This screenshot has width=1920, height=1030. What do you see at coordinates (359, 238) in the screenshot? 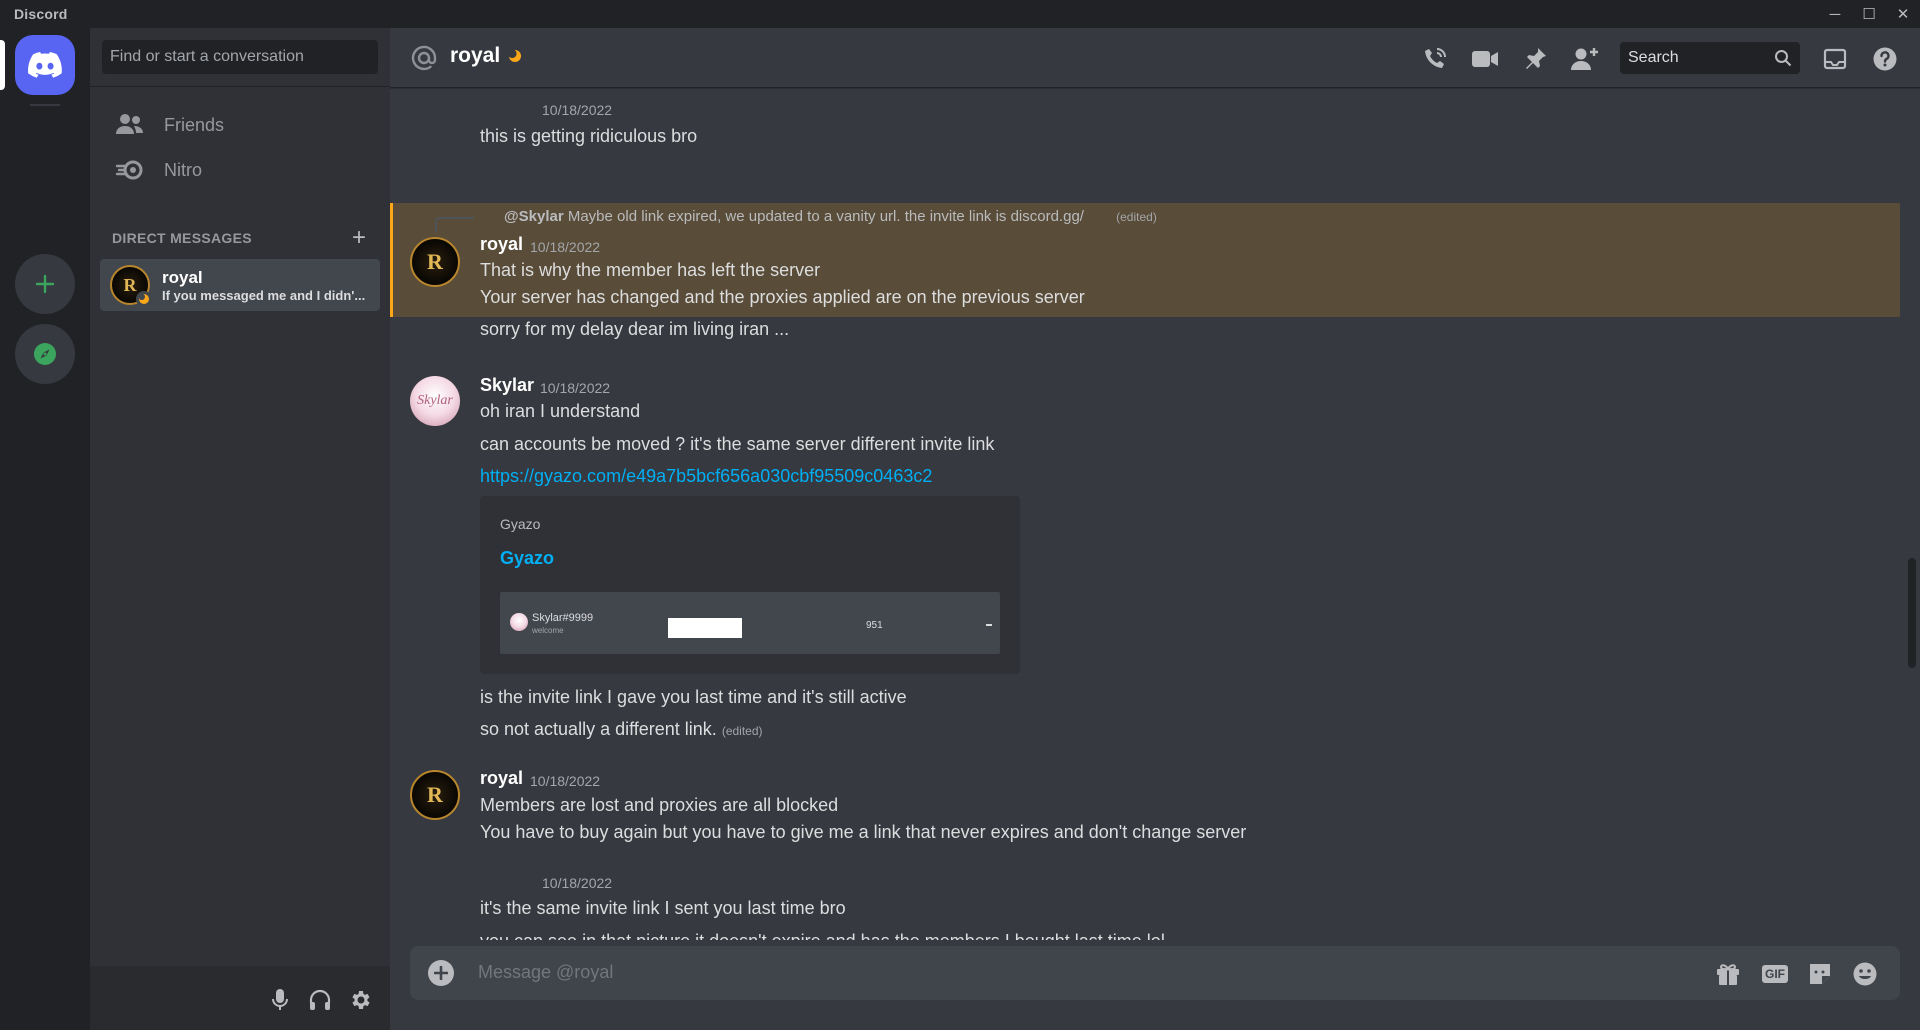
I see `create-dm-button: +` at bounding box center [359, 238].